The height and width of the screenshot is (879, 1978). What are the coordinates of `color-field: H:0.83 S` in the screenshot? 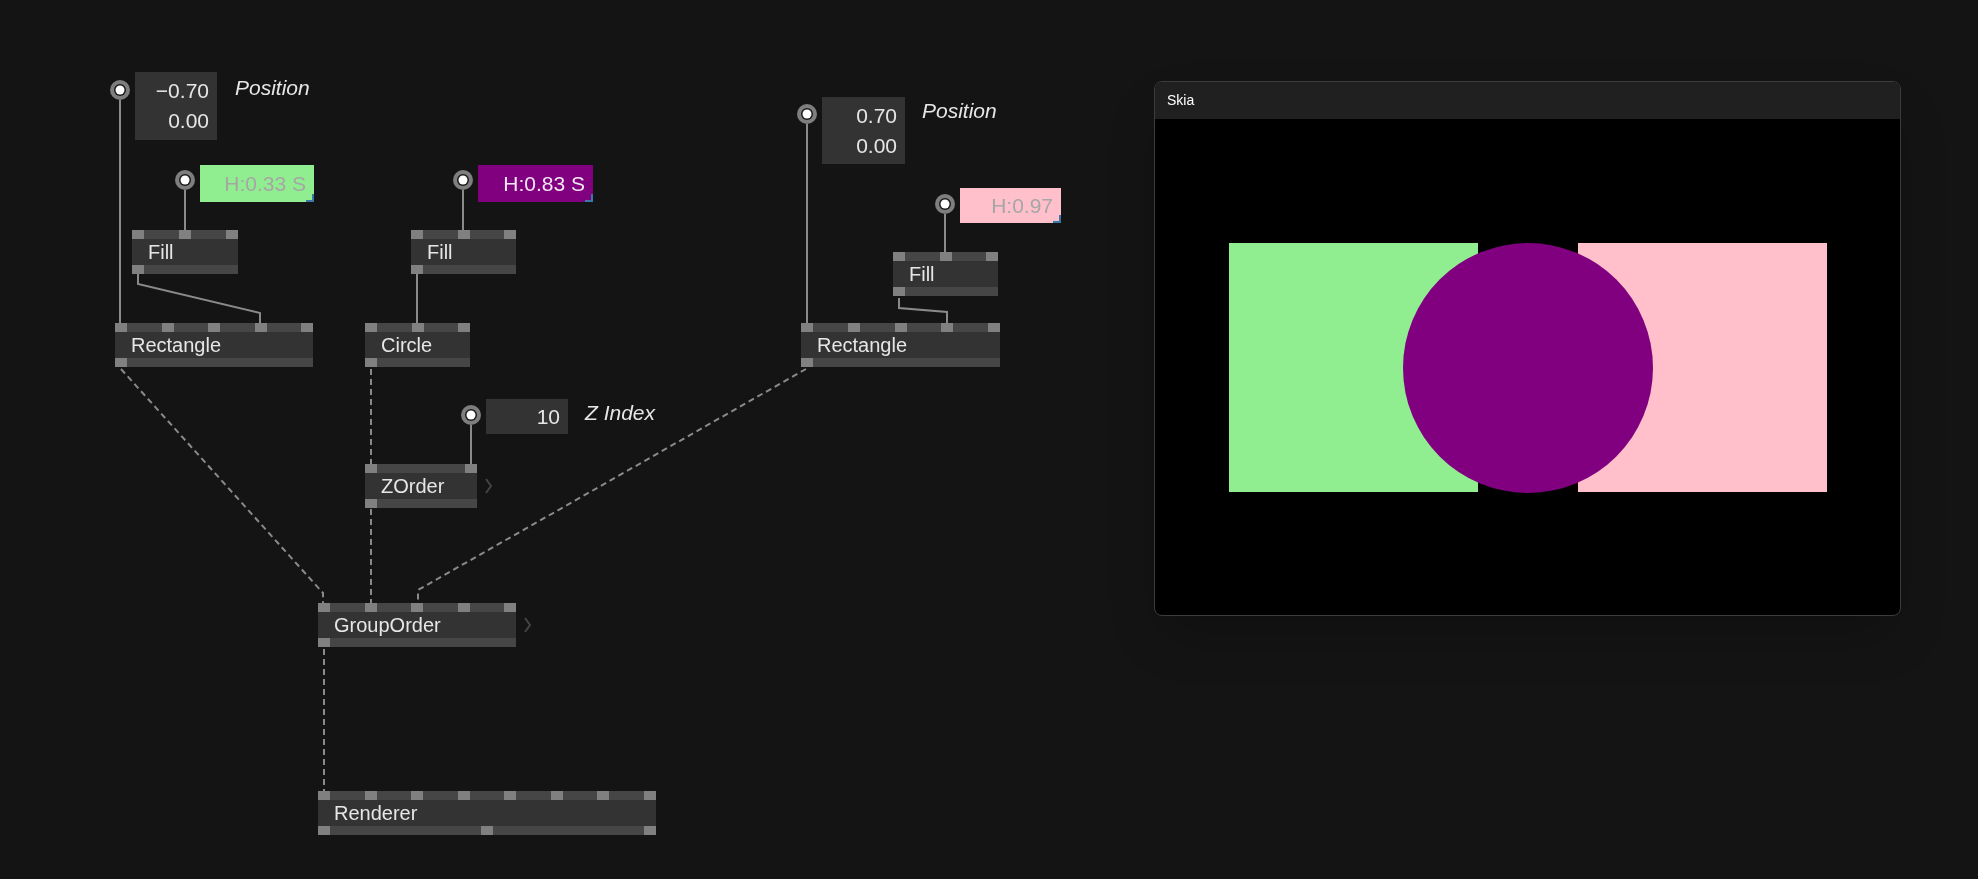 It's located at (535, 183).